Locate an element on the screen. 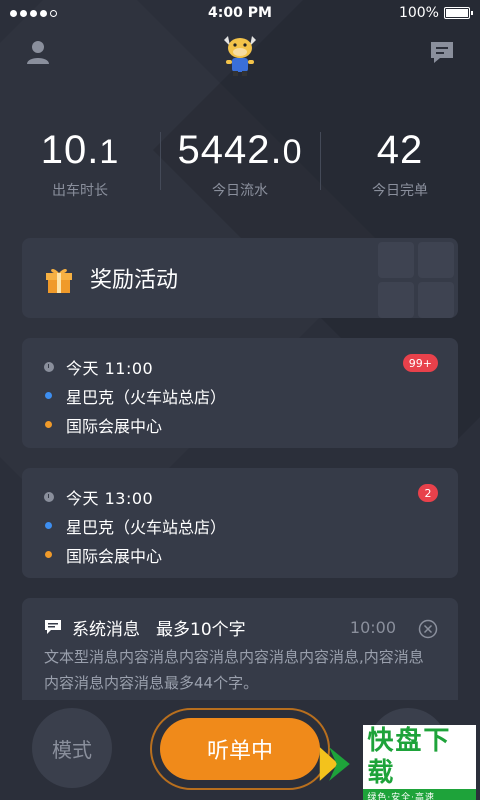 The height and width of the screenshot is (800, 480). listening-button: 听单中 is located at coordinates (240, 749).